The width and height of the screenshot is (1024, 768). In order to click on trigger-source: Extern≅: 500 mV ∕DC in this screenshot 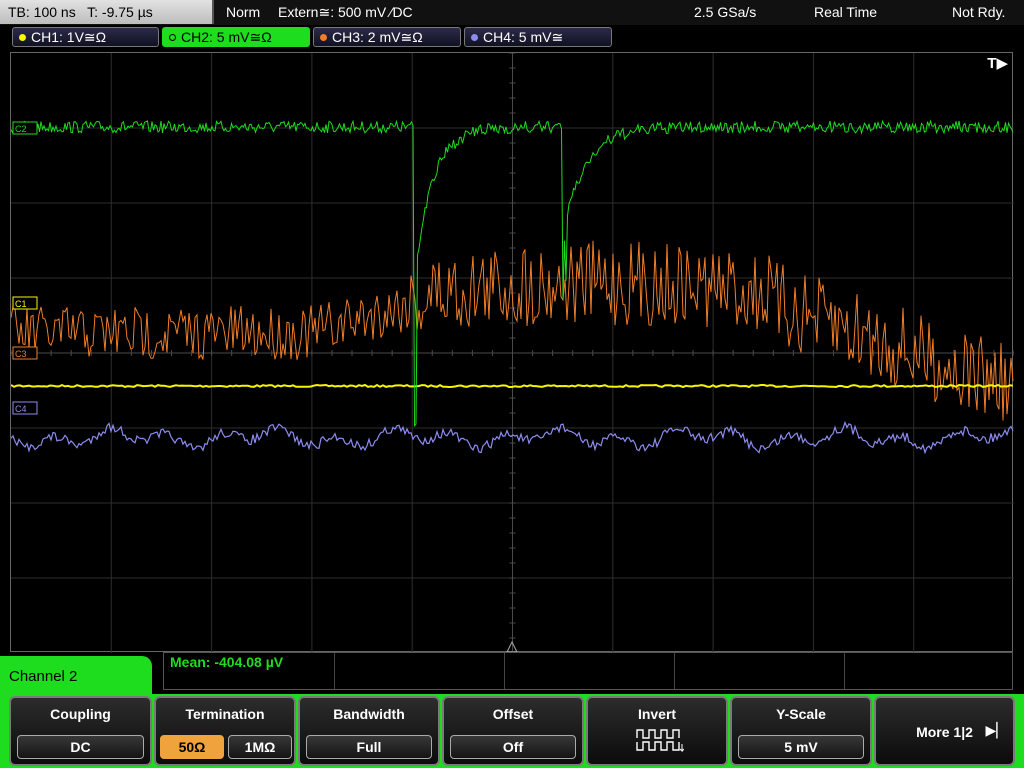, I will do `click(345, 12)`.